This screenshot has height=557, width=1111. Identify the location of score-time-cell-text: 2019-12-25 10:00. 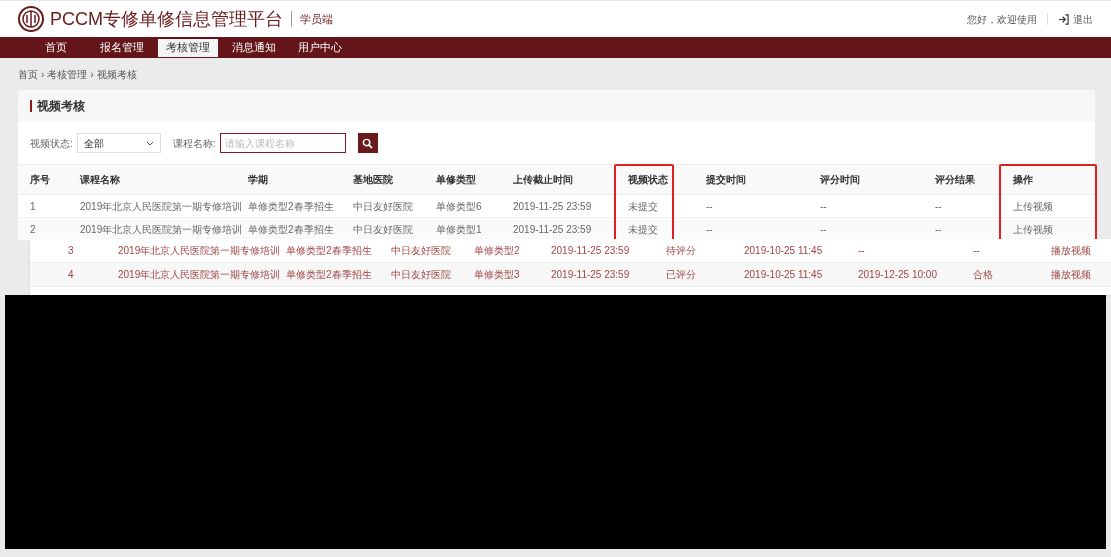
(897, 275).